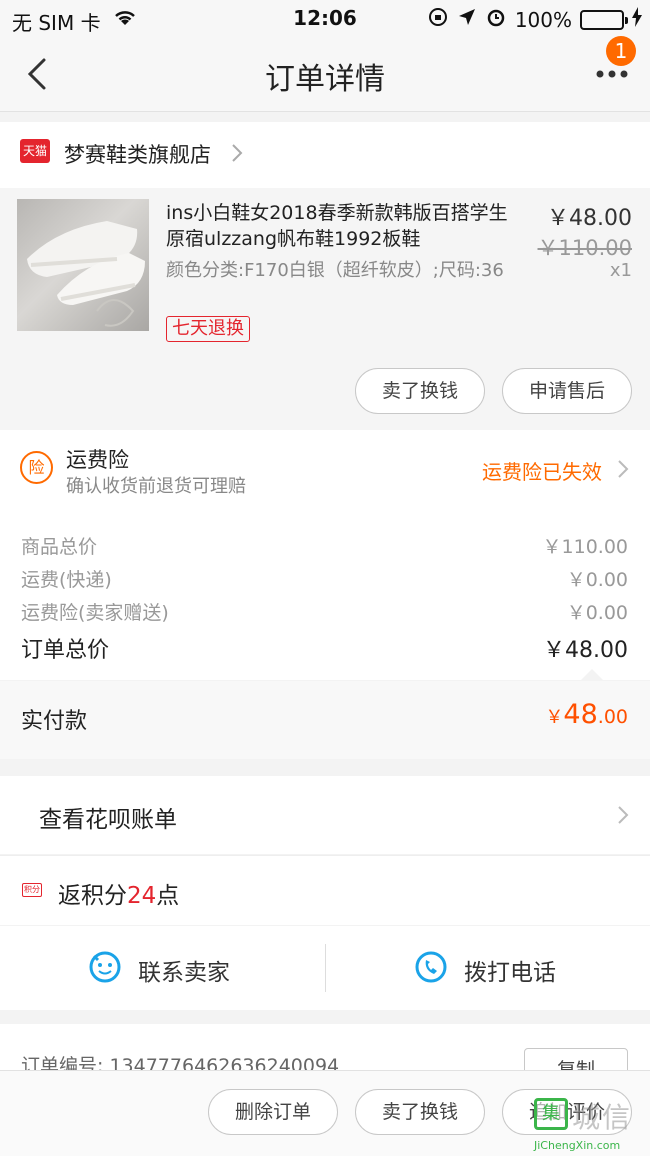 The height and width of the screenshot is (1156, 650). Describe the element at coordinates (585, 547) in the screenshot. I see `fee-value: ￥110.00` at that location.